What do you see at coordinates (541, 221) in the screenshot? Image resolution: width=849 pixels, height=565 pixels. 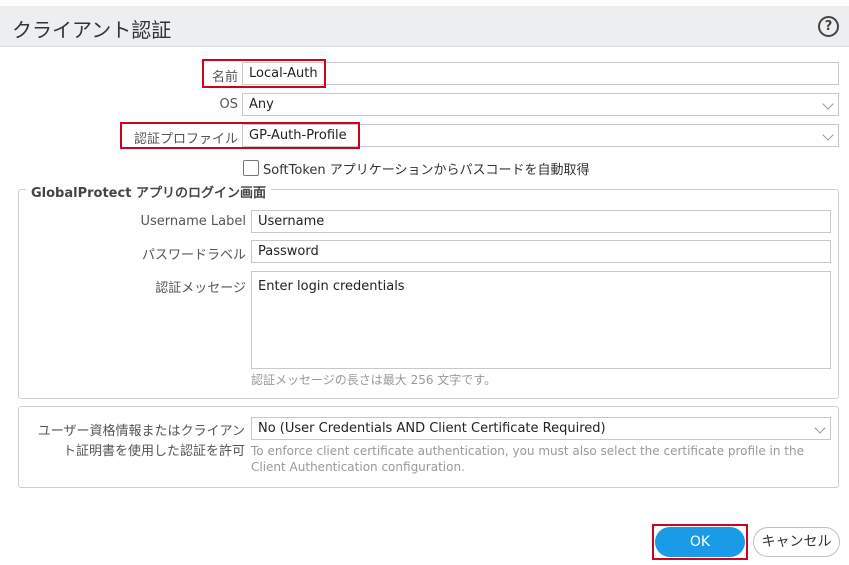 I see `username-label-input: Username` at bounding box center [541, 221].